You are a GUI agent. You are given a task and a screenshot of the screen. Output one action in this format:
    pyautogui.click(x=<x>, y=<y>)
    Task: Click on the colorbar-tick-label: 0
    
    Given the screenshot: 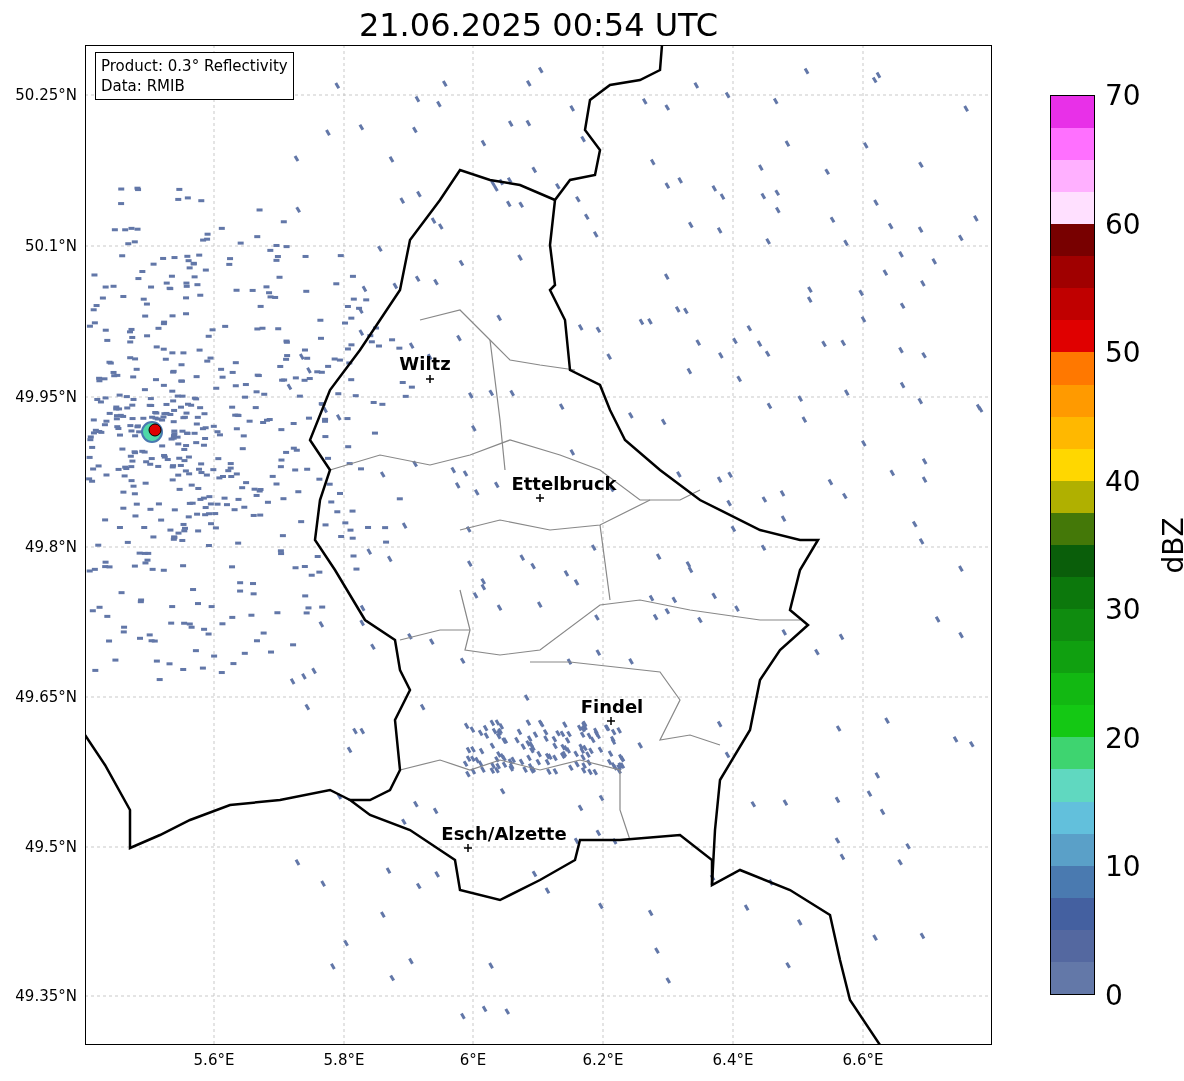 What is the action you would take?
    pyautogui.click(x=1113, y=995)
    